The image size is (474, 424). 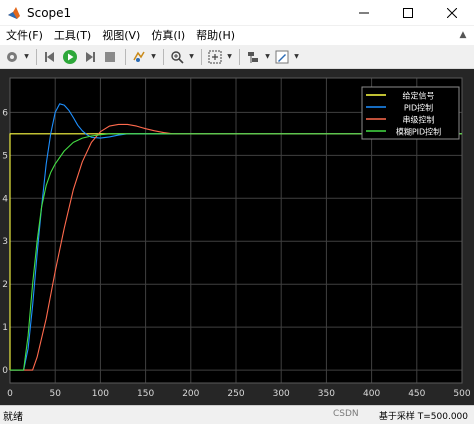 I want to click on step-back-icon, so click(x=50, y=57).